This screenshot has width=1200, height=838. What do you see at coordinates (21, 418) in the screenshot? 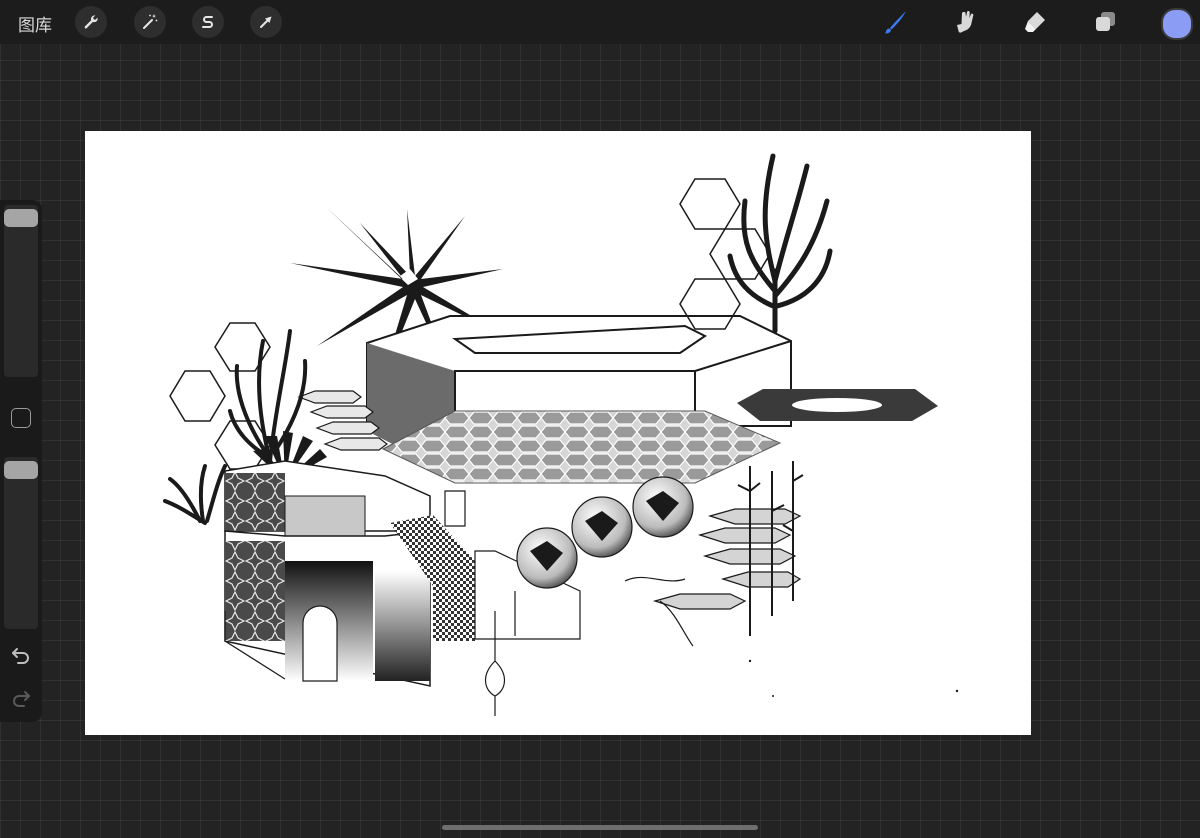
I see `modify-button` at bounding box center [21, 418].